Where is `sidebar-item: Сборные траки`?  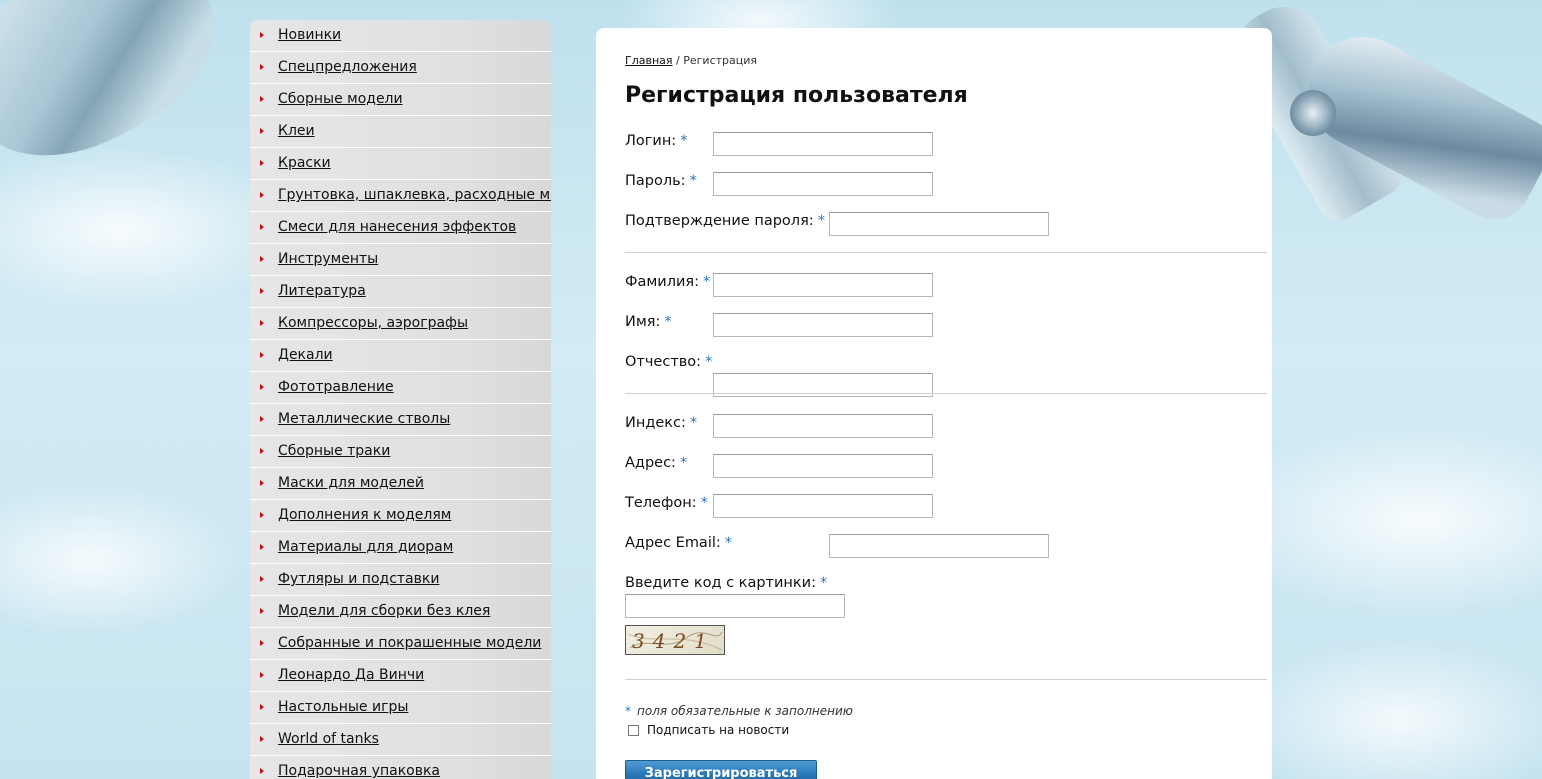
sidebar-item: Сборные траки is located at coordinates (400, 452).